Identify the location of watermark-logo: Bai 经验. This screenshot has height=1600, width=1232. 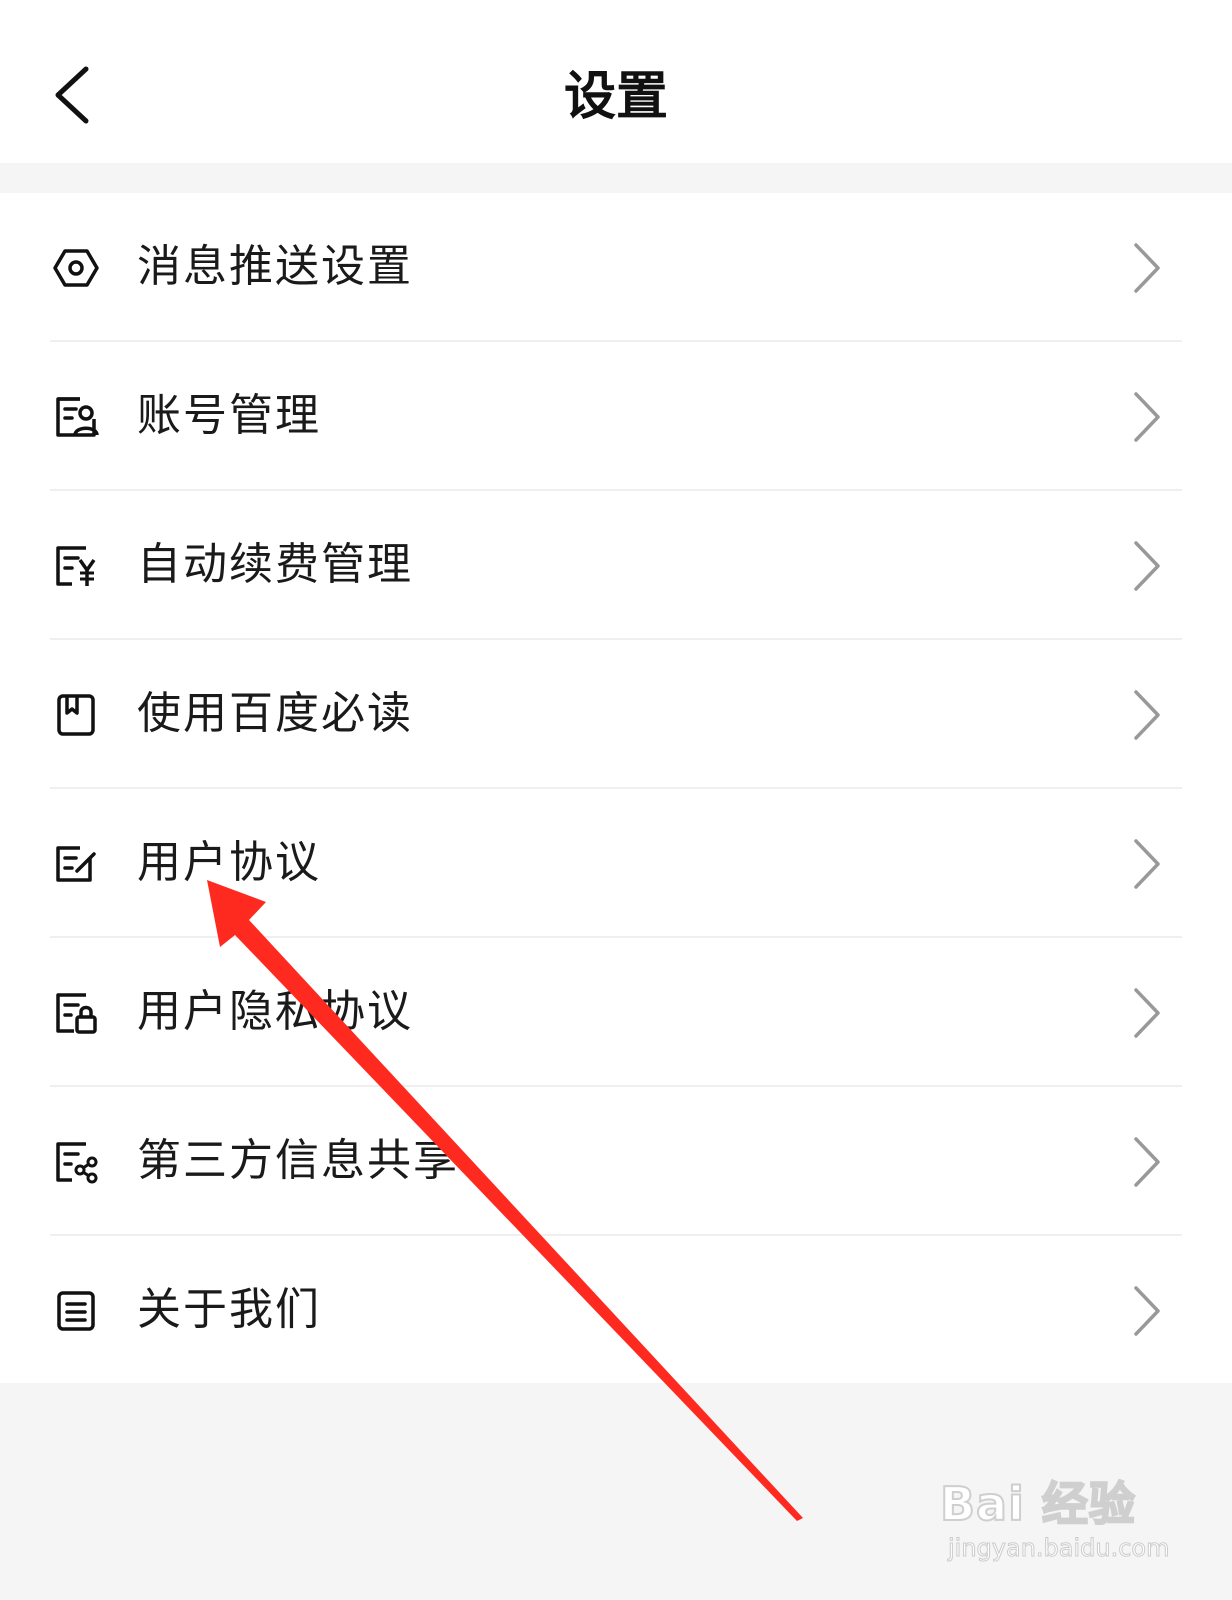
(1037, 1504).